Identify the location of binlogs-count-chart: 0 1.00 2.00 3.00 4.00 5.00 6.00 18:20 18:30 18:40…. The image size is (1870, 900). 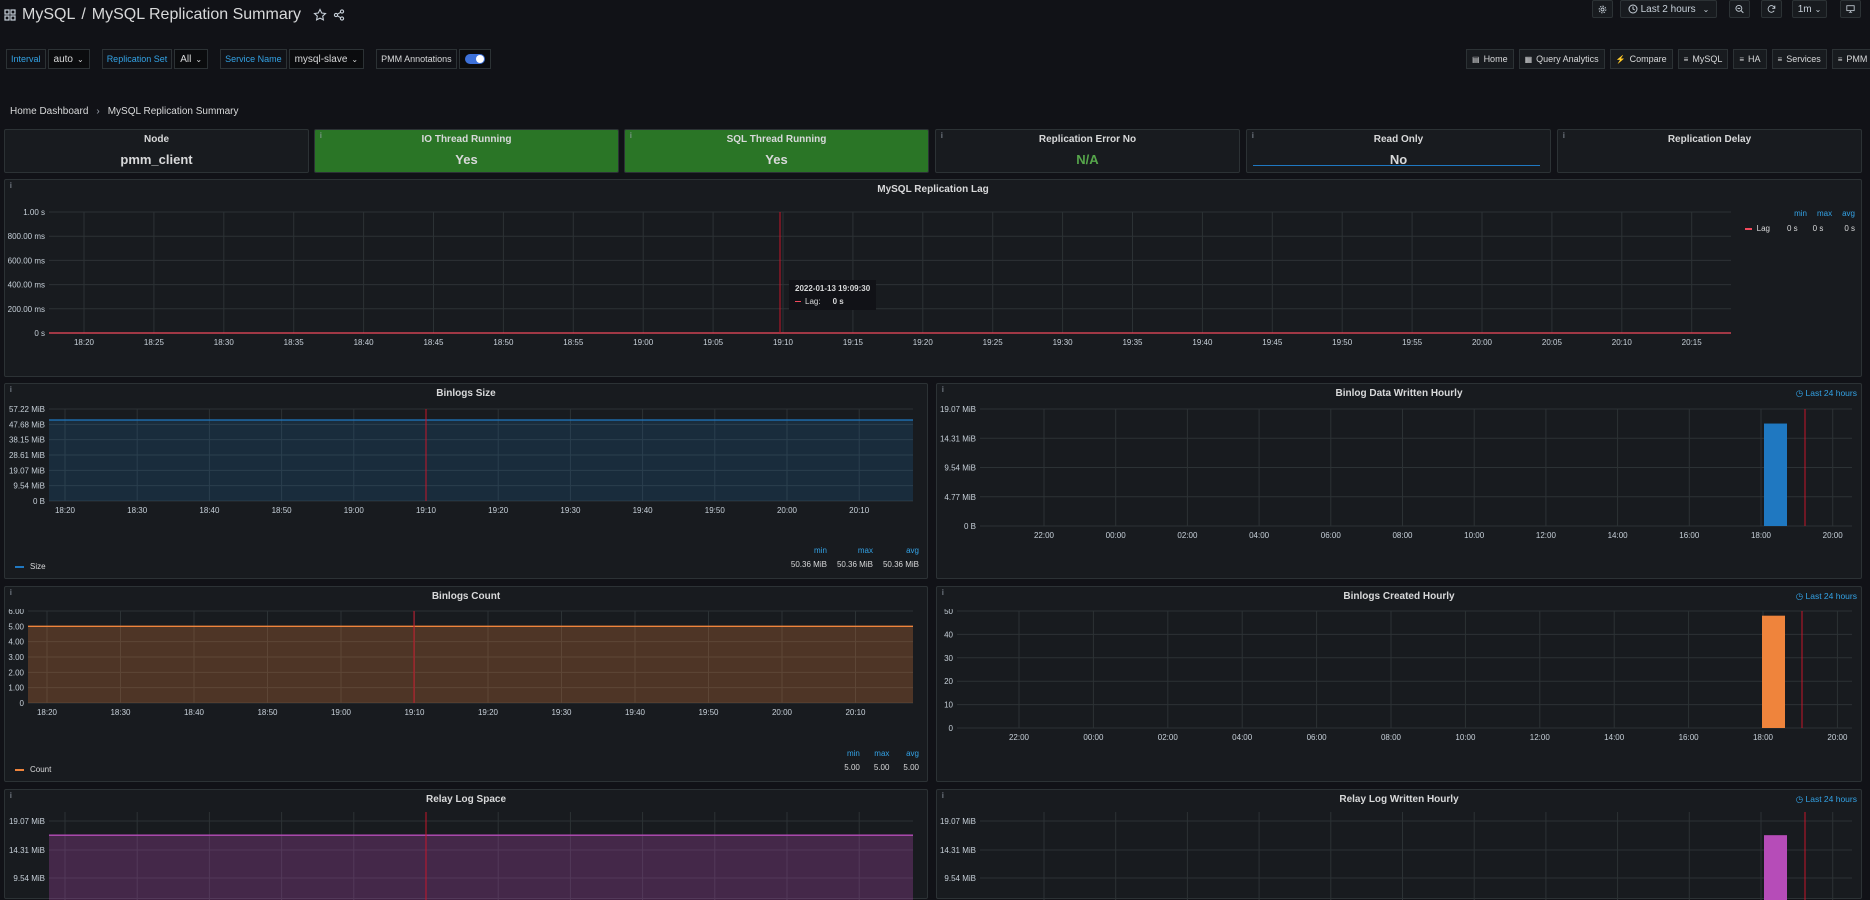
(465, 678).